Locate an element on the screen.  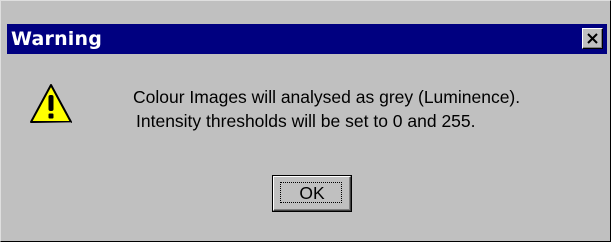
warning-icon is located at coordinates (51, 103).